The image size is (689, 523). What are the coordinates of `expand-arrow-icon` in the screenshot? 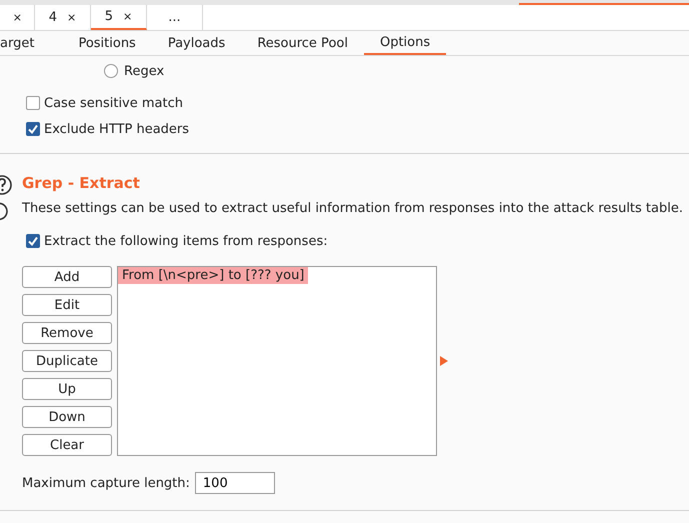 It's located at (444, 361).